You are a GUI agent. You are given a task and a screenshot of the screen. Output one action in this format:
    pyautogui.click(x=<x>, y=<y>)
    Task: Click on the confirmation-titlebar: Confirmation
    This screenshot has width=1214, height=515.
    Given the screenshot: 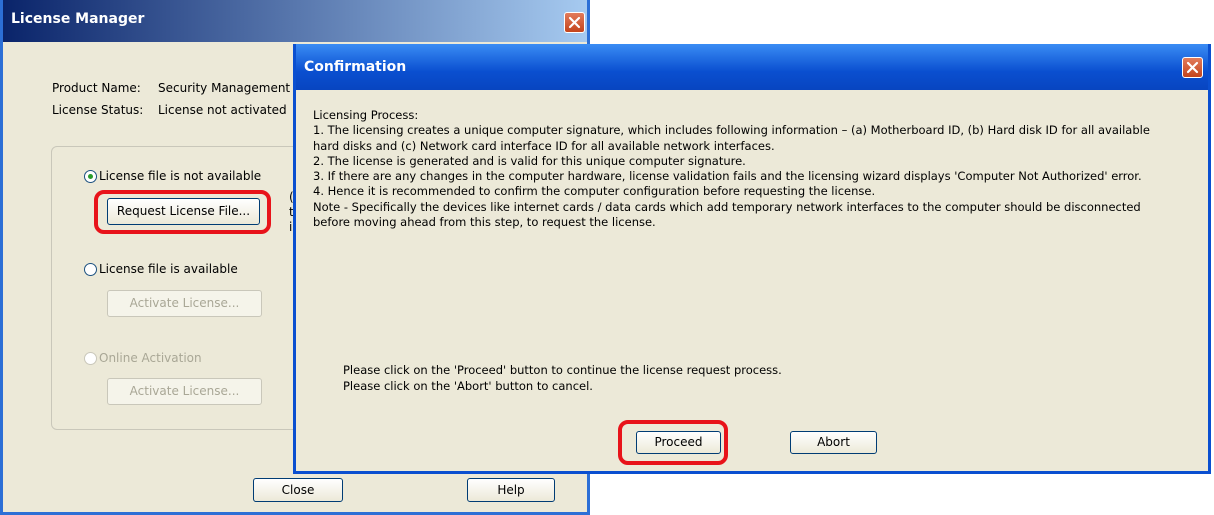 What is the action you would take?
    pyautogui.click(x=752, y=67)
    